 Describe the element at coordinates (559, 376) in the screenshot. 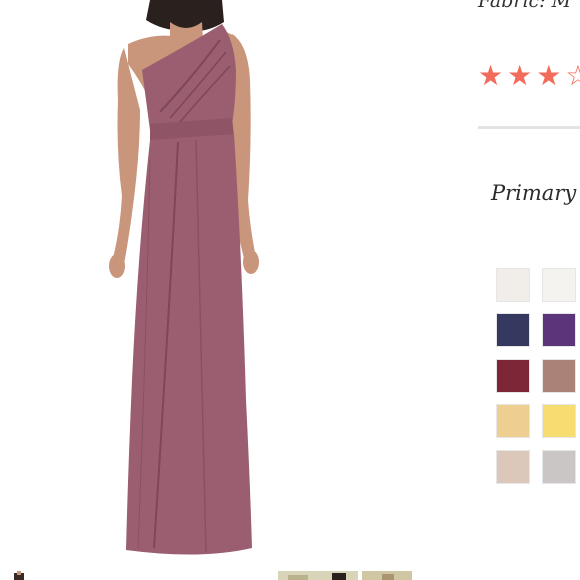

I see `color-swatch-mauve` at that location.